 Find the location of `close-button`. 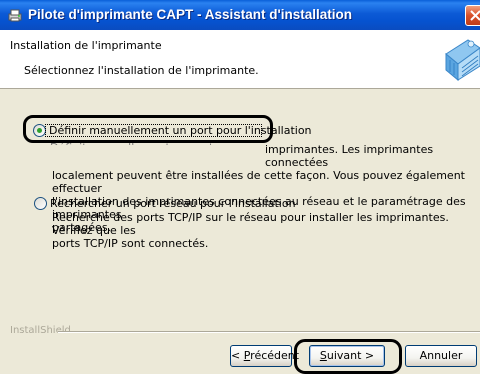

close-button is located at coordinates (472, 15).